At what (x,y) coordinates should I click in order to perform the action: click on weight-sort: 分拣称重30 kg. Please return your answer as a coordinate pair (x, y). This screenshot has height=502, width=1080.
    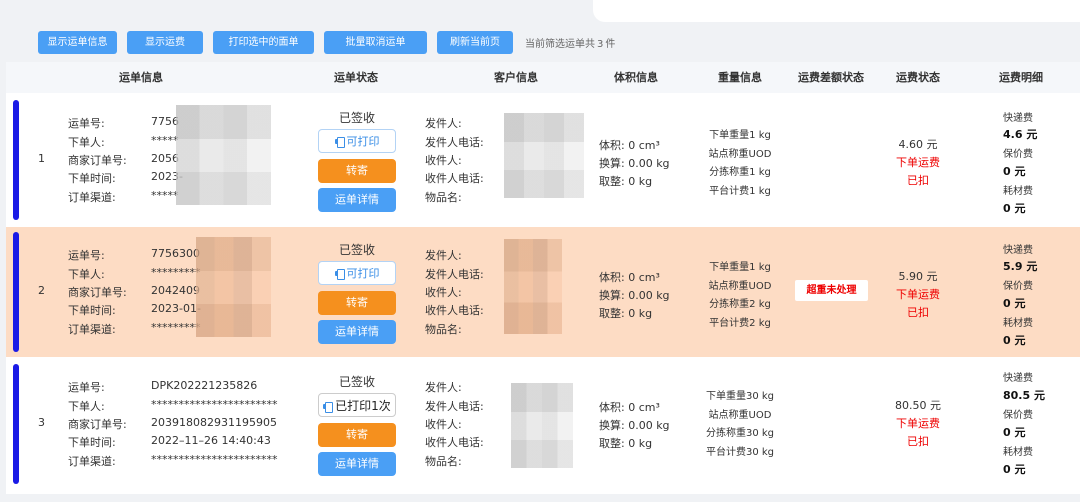
    Looking at the image, I should click on (740, 433).